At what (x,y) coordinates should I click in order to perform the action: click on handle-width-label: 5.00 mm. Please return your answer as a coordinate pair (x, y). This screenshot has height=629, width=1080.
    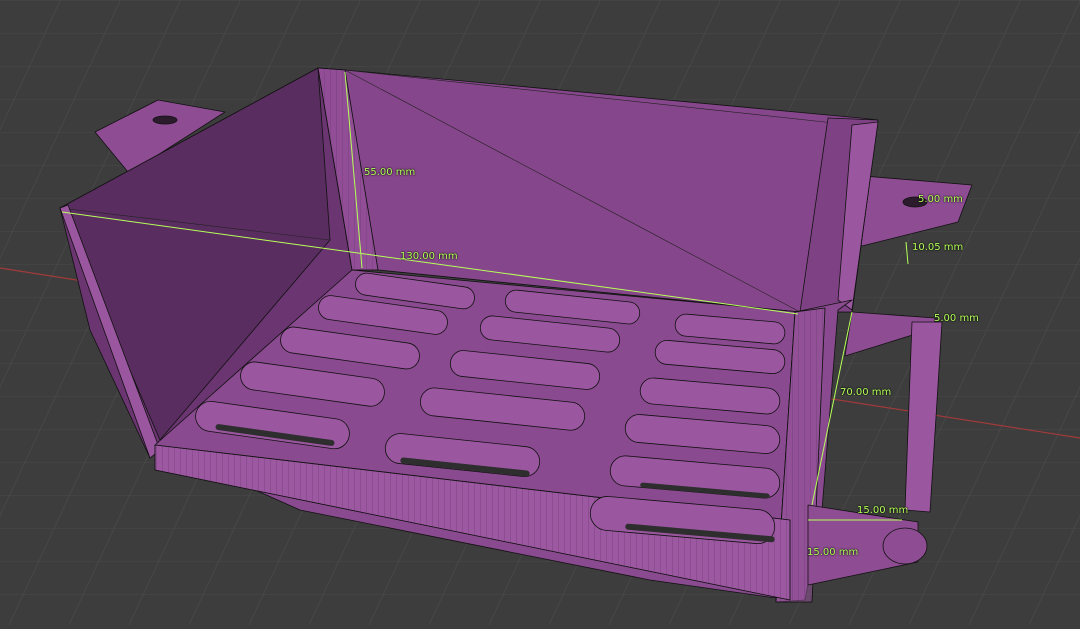
    Looking at the image, I should click on (956, 318).